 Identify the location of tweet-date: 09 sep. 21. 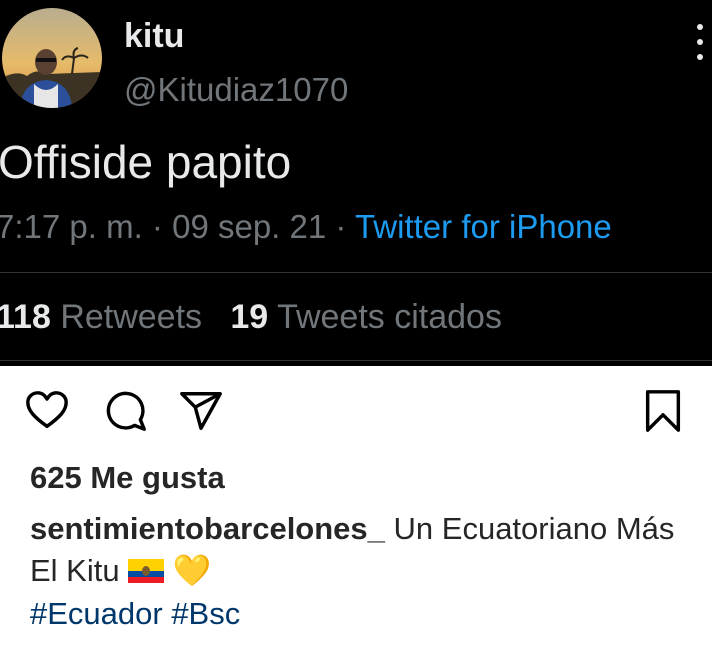
(249, 226).